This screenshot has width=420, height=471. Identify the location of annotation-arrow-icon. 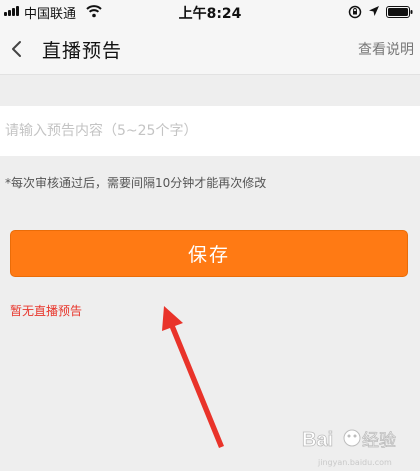
(193, 377).